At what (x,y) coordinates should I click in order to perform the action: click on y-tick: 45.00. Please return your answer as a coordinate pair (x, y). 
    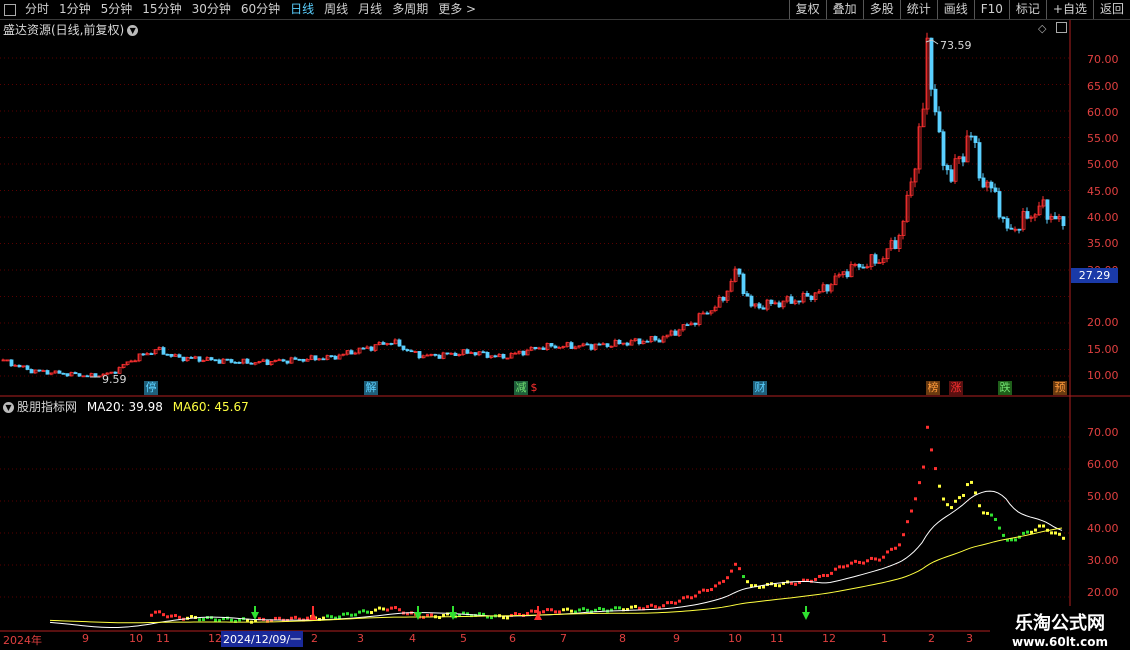
    Looking at the image, I should click on (1103, 191).